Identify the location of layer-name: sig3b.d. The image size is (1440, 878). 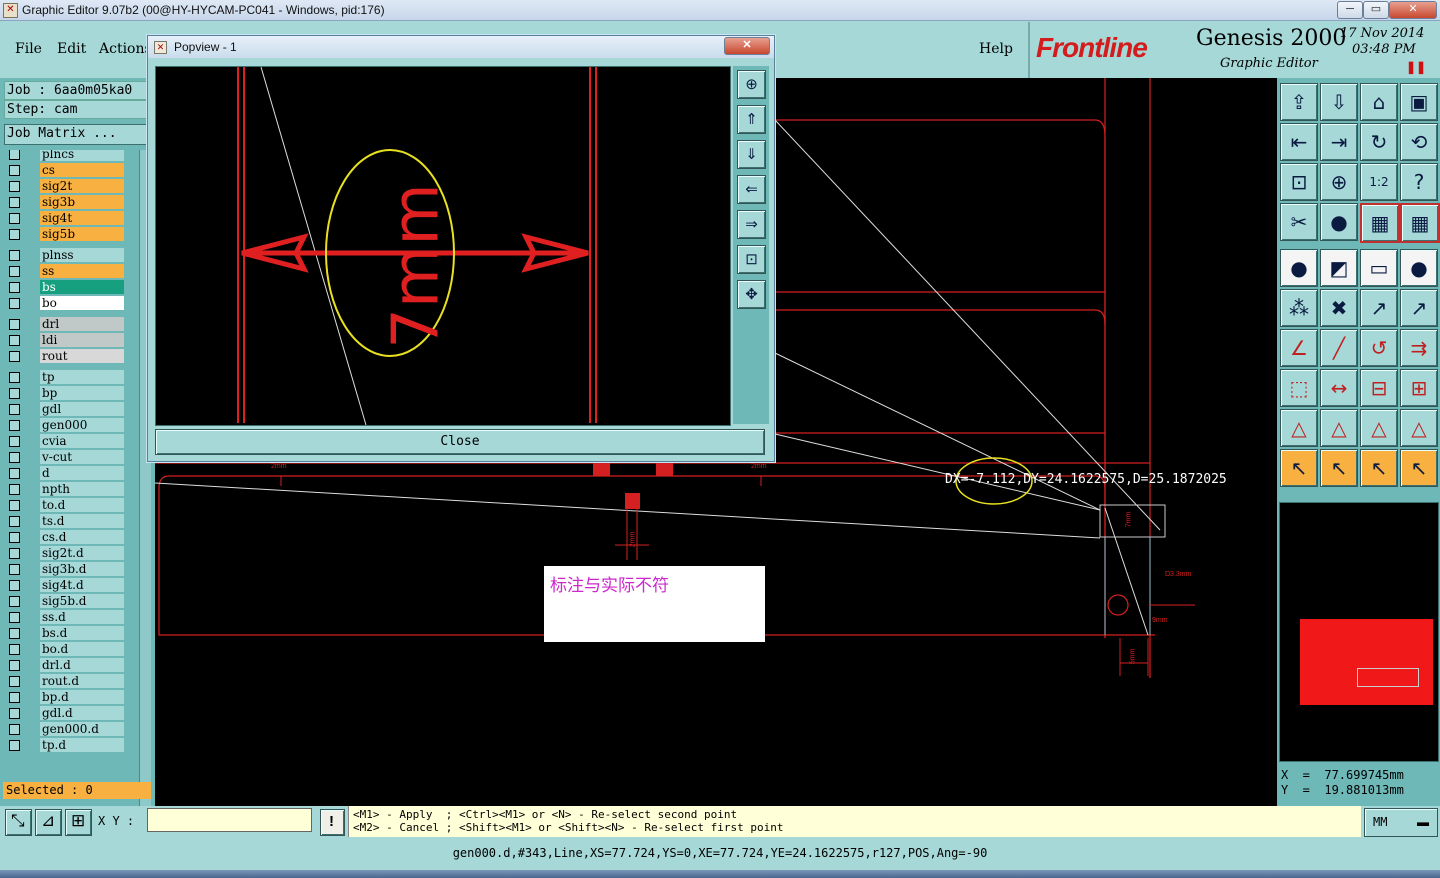
(82, 569).